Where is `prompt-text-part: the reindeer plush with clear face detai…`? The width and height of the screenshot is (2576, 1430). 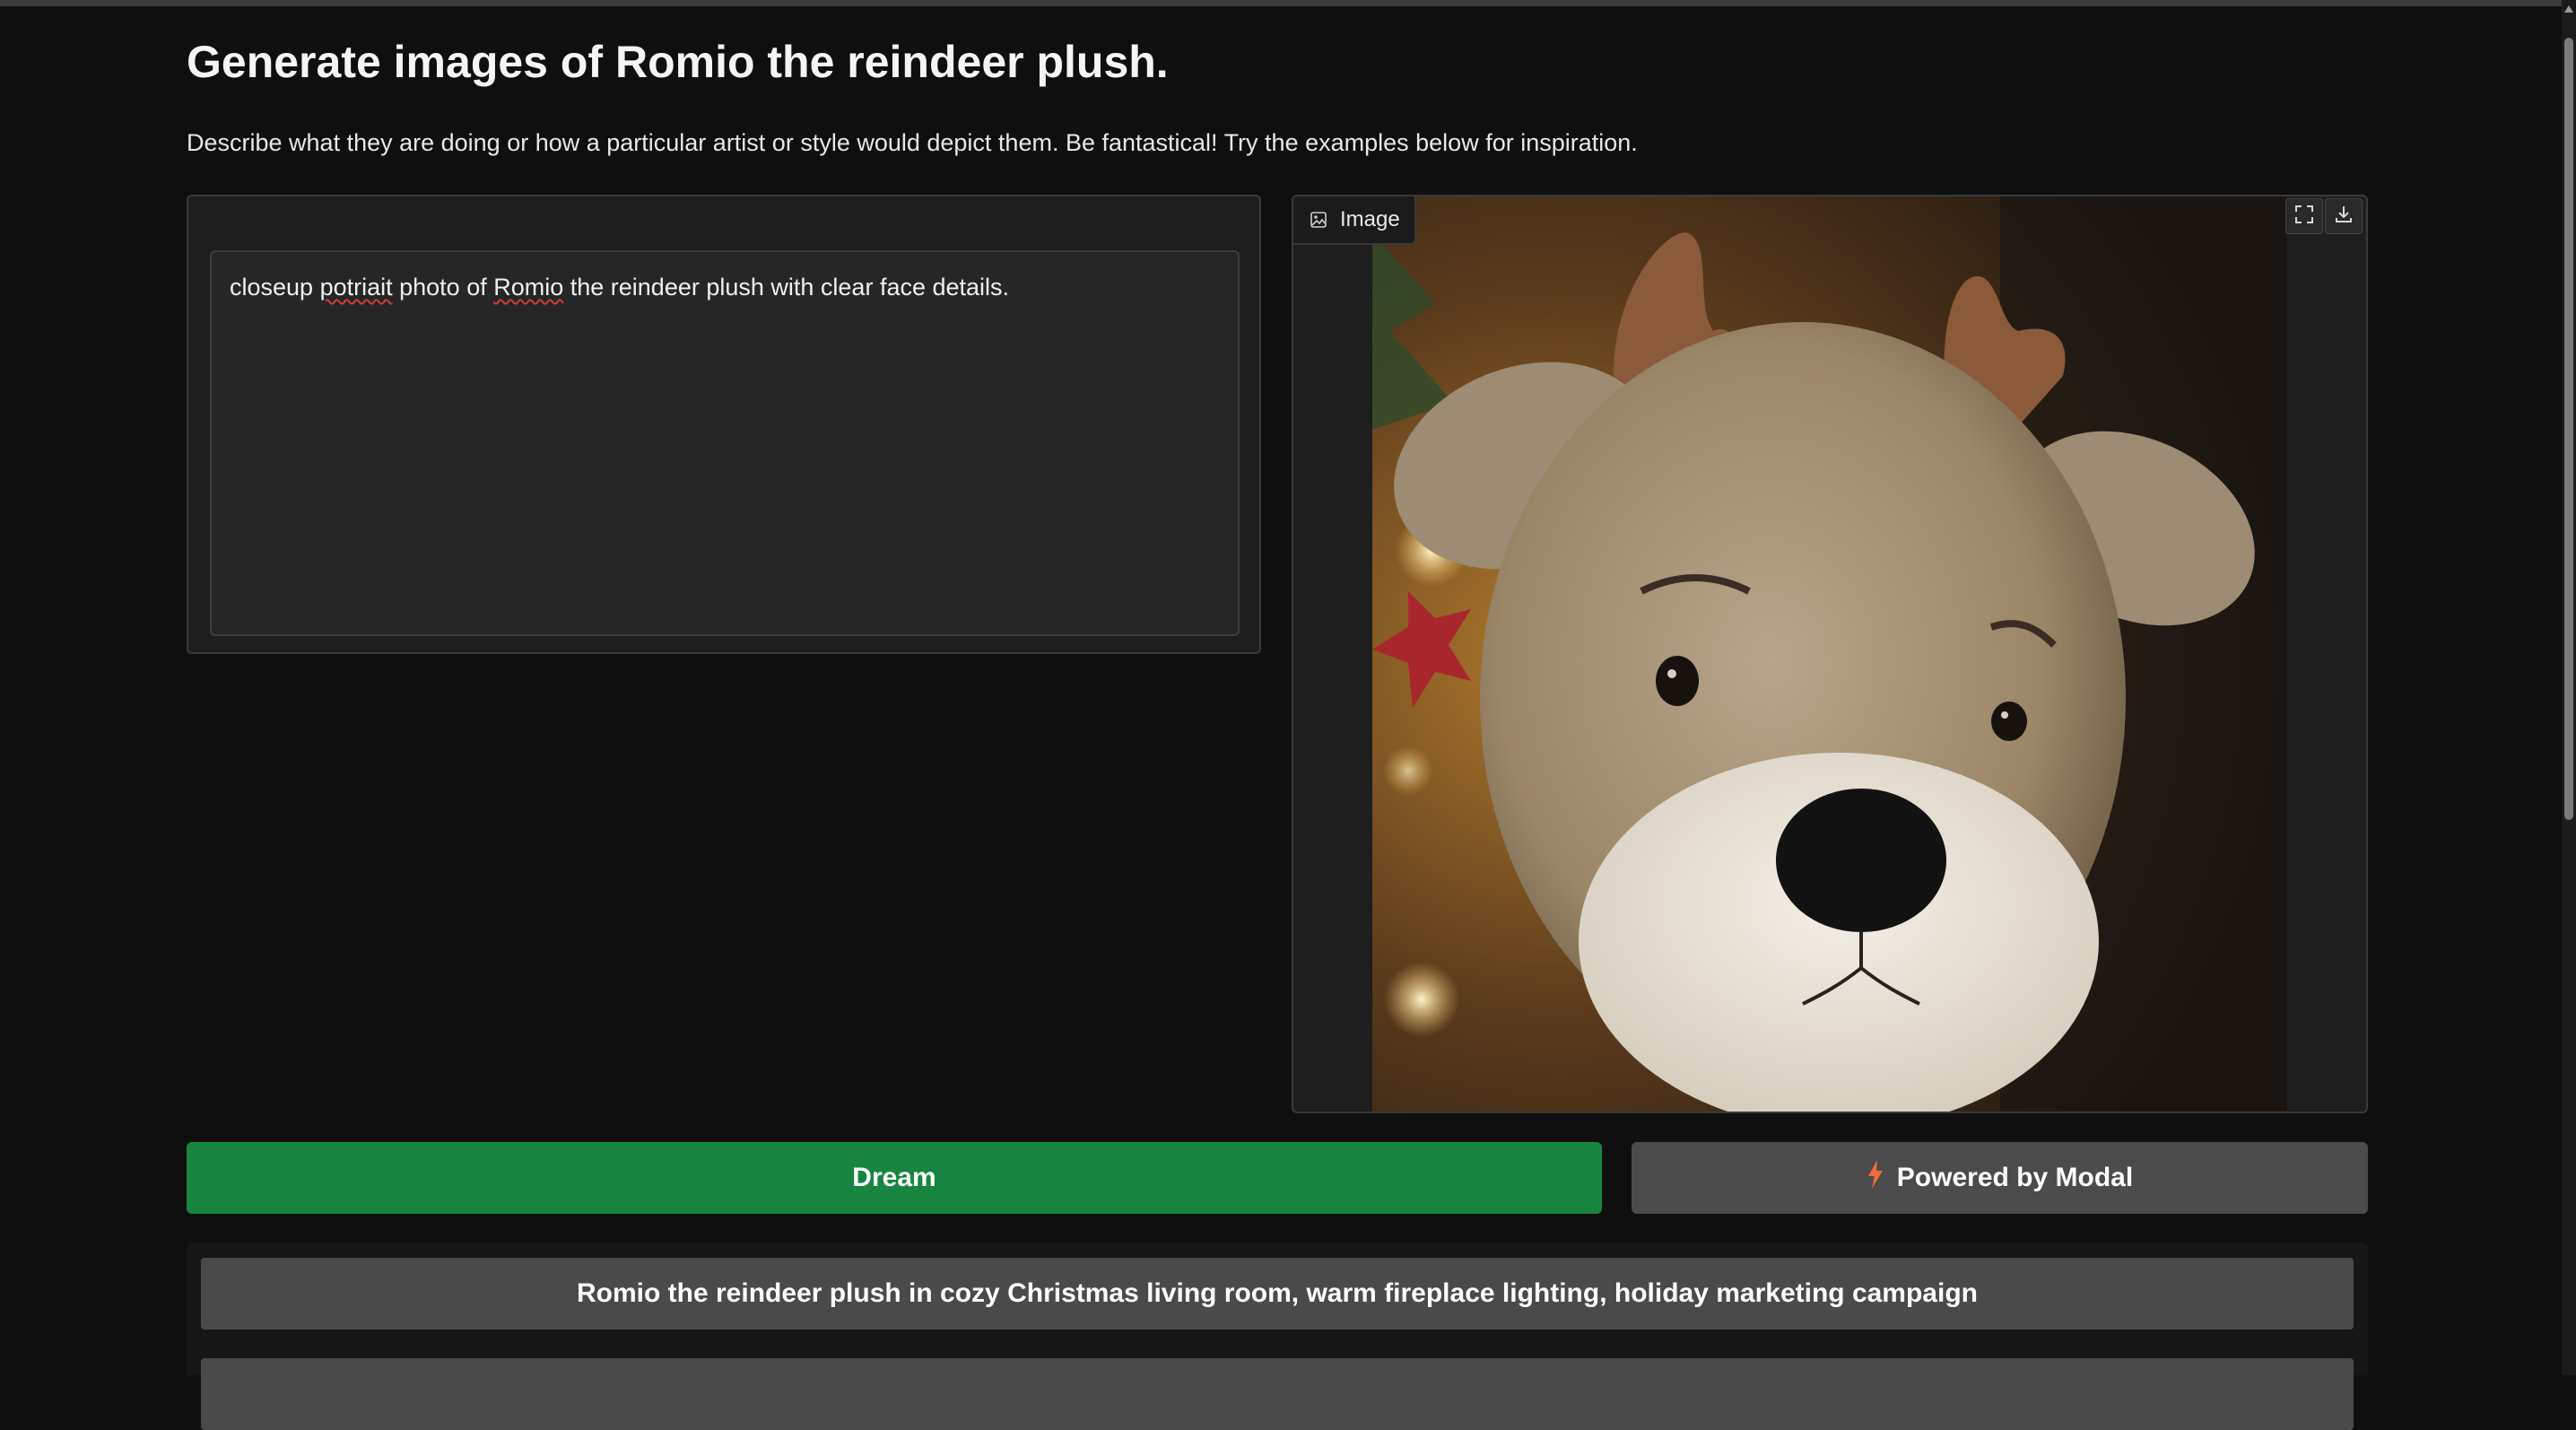
prompt-text-part: the reindeer plush with clear face detai… is located at coordinates (786, 287).